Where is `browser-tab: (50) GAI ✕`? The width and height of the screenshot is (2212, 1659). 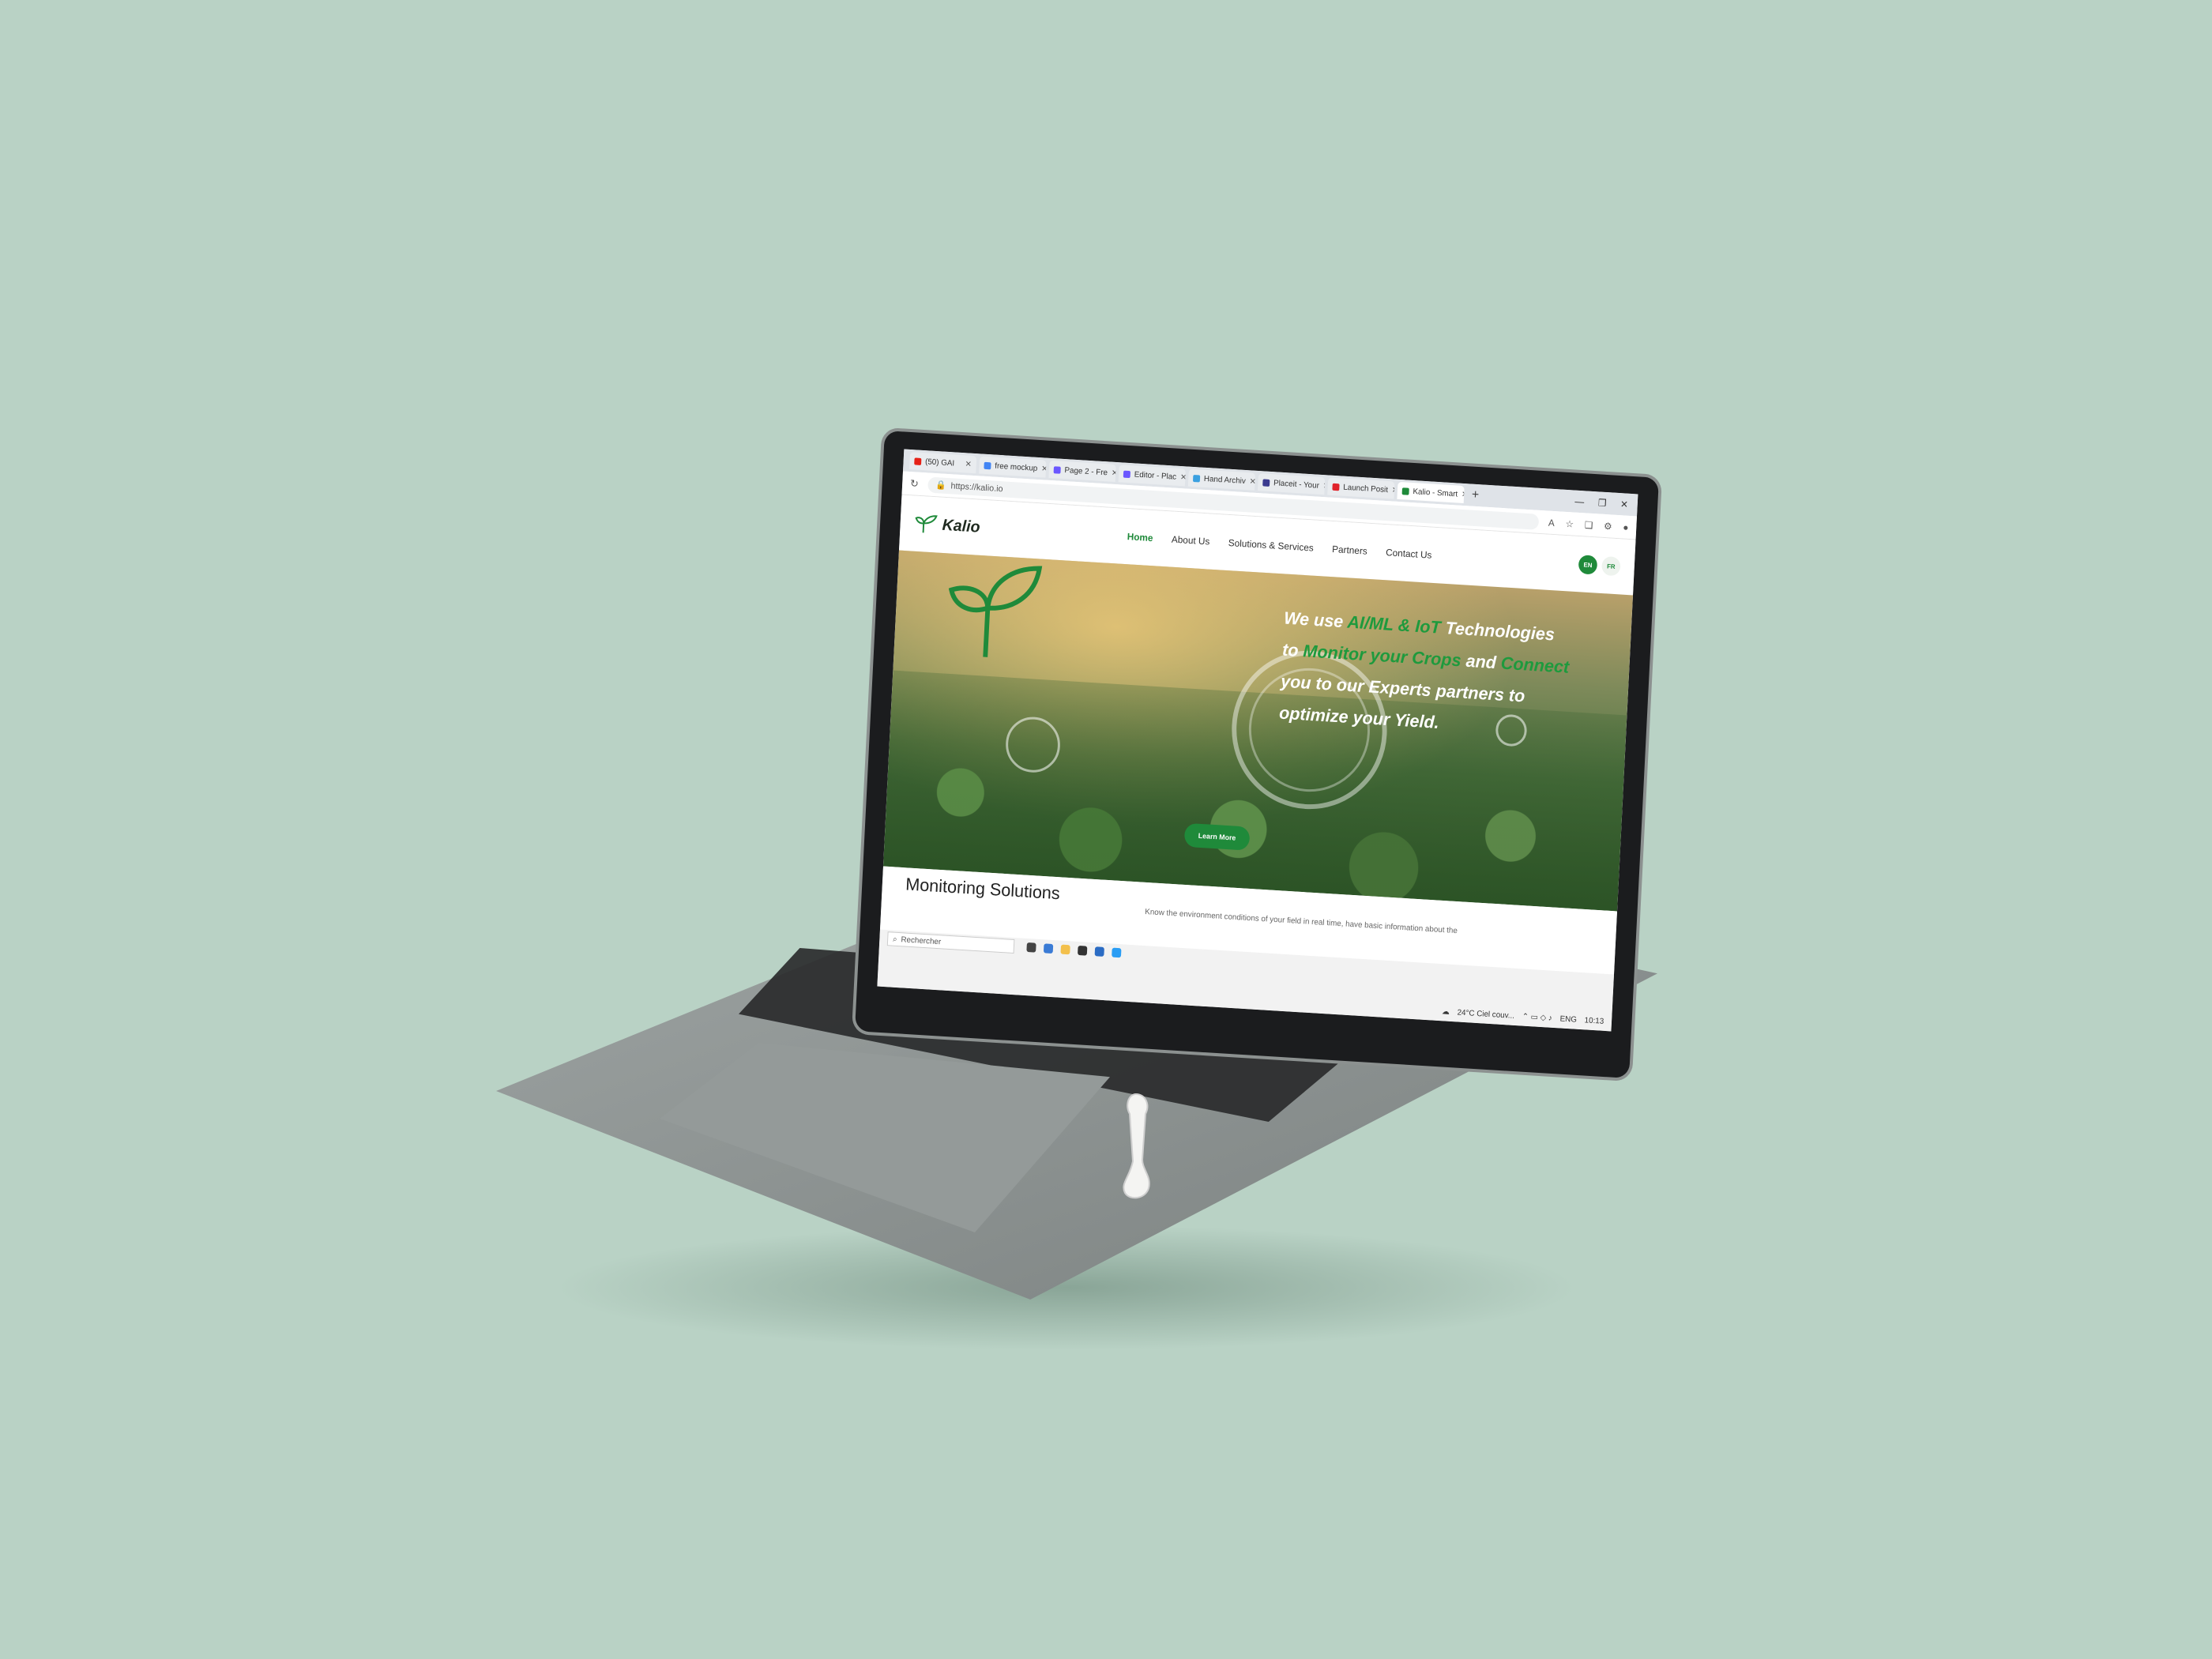 browser-tab: (50) GAI ✕ is located at coordinates (943, 463).